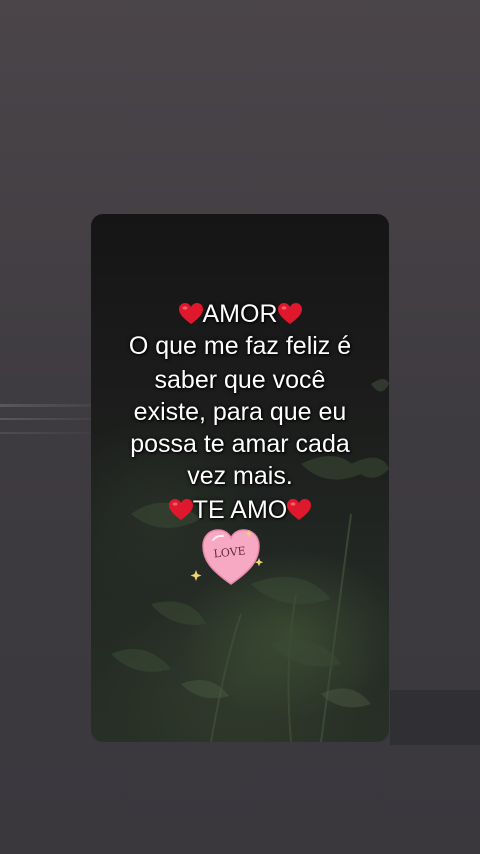  I want to click on background-shade, so click(435, 717).